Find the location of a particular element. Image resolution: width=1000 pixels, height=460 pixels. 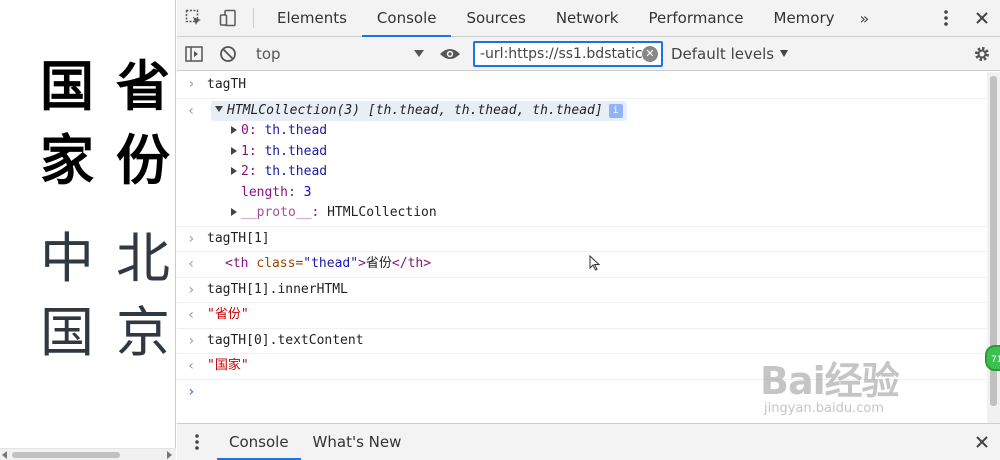

tag-name: th is located at coordinates (240, 263).